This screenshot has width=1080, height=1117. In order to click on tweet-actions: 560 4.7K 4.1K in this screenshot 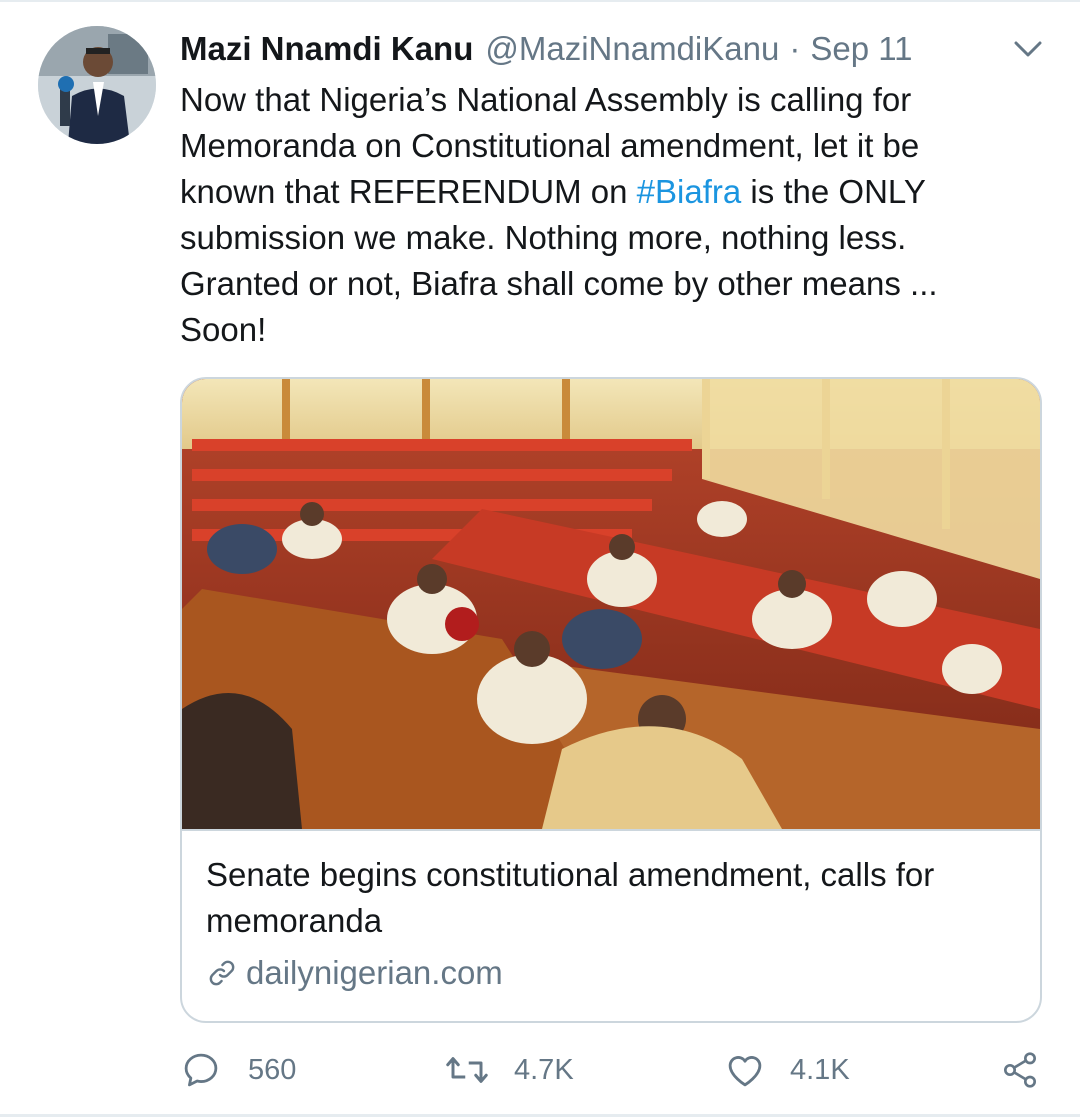, I will do `click(611, 1070)`.